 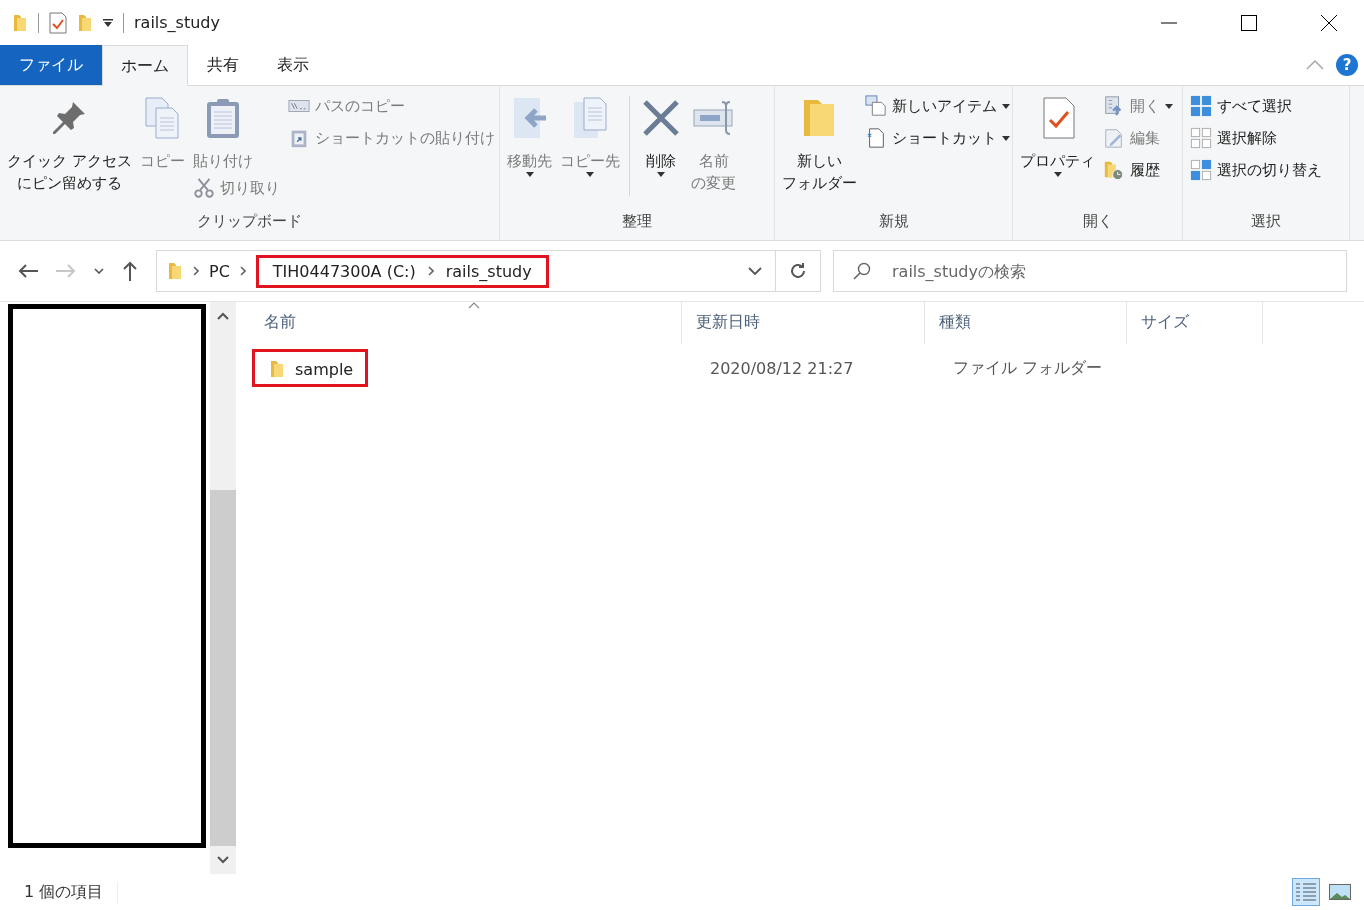 I want to click on group-label: 新規, so click(x=893, y=222).